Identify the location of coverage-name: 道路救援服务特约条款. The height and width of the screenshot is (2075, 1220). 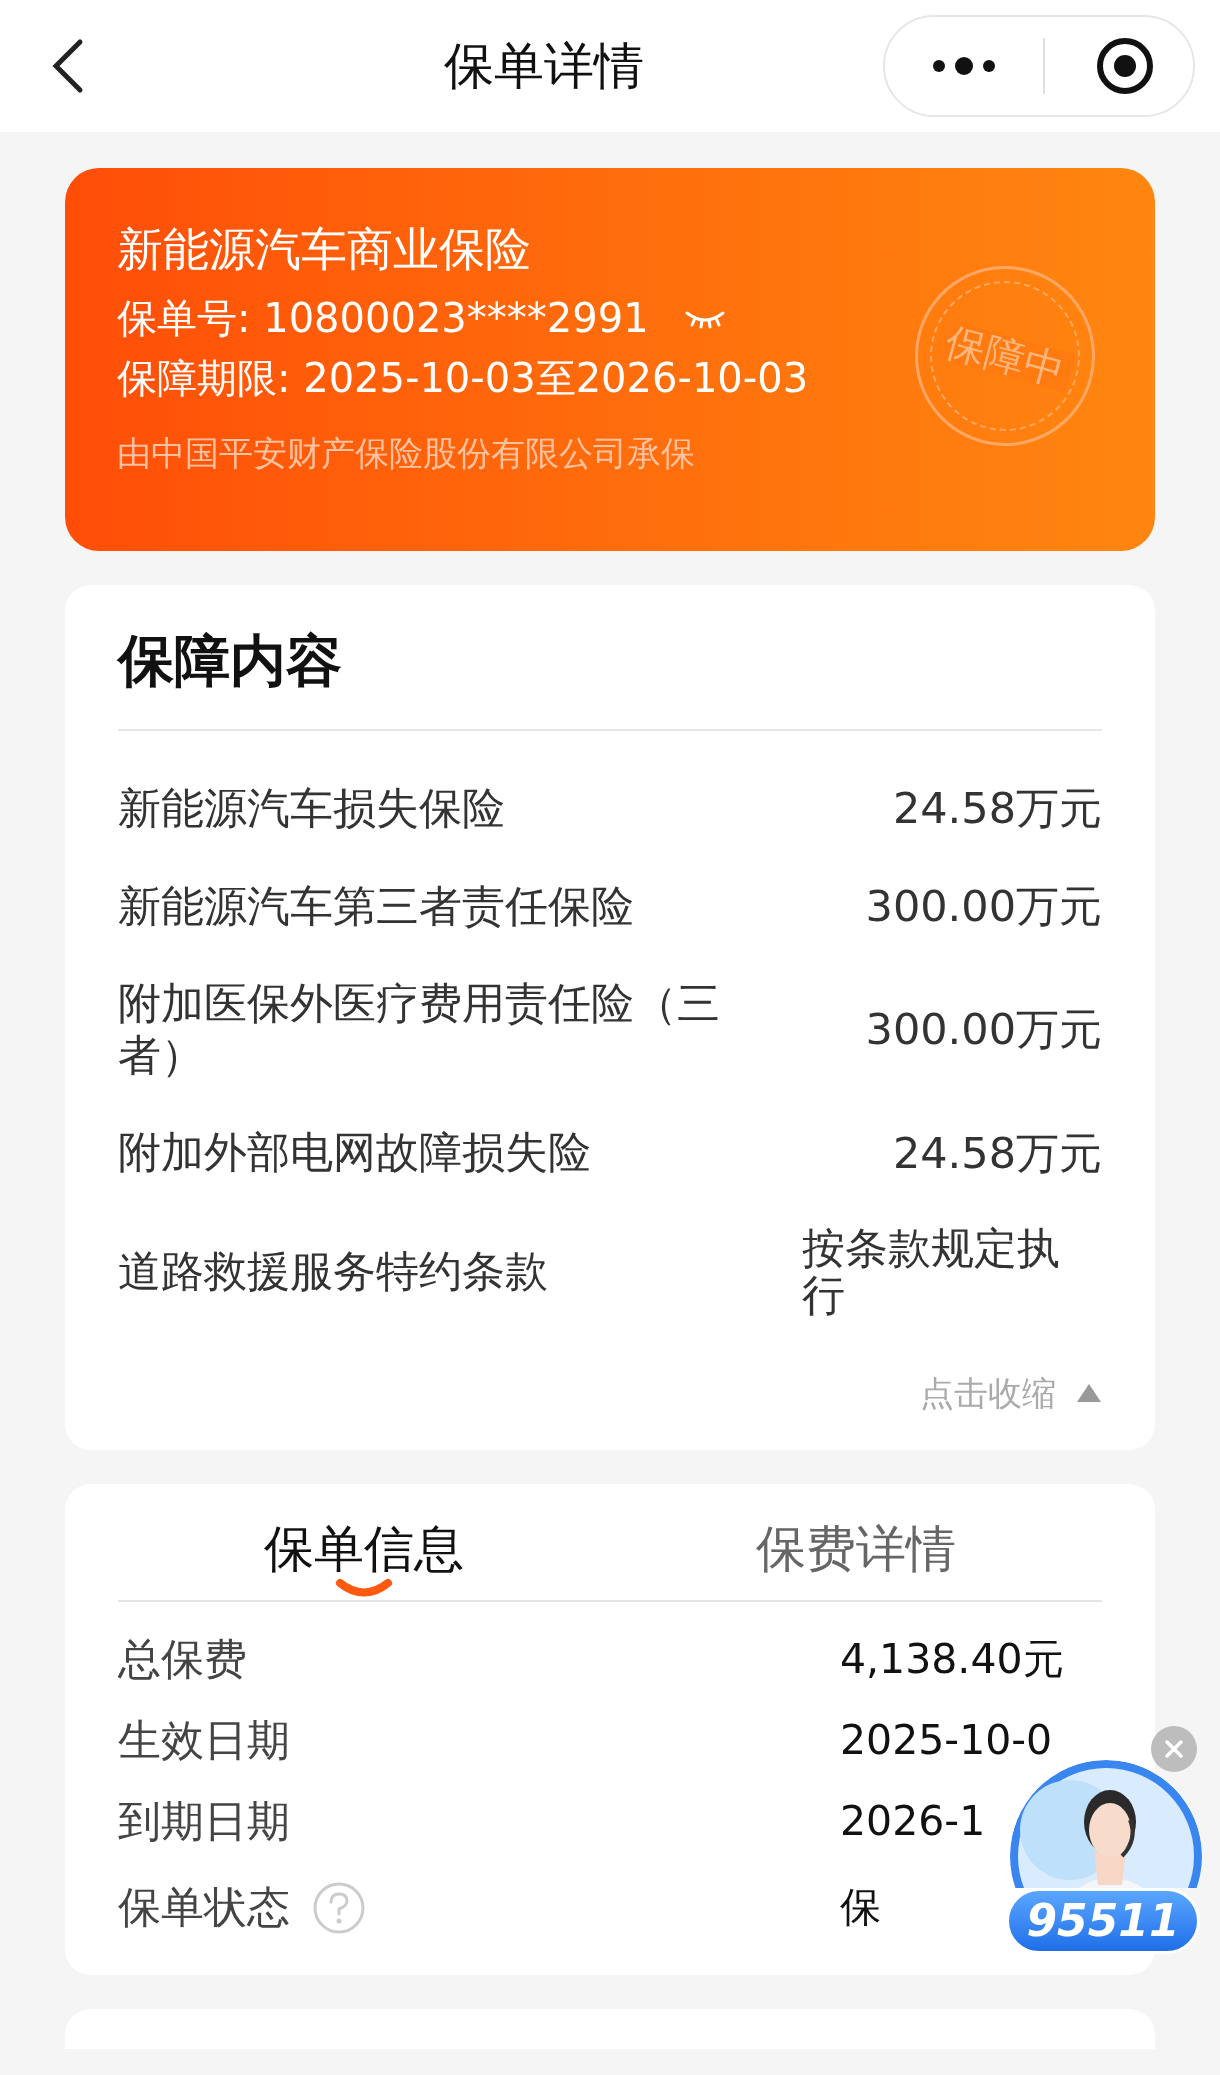
(333, 1272).